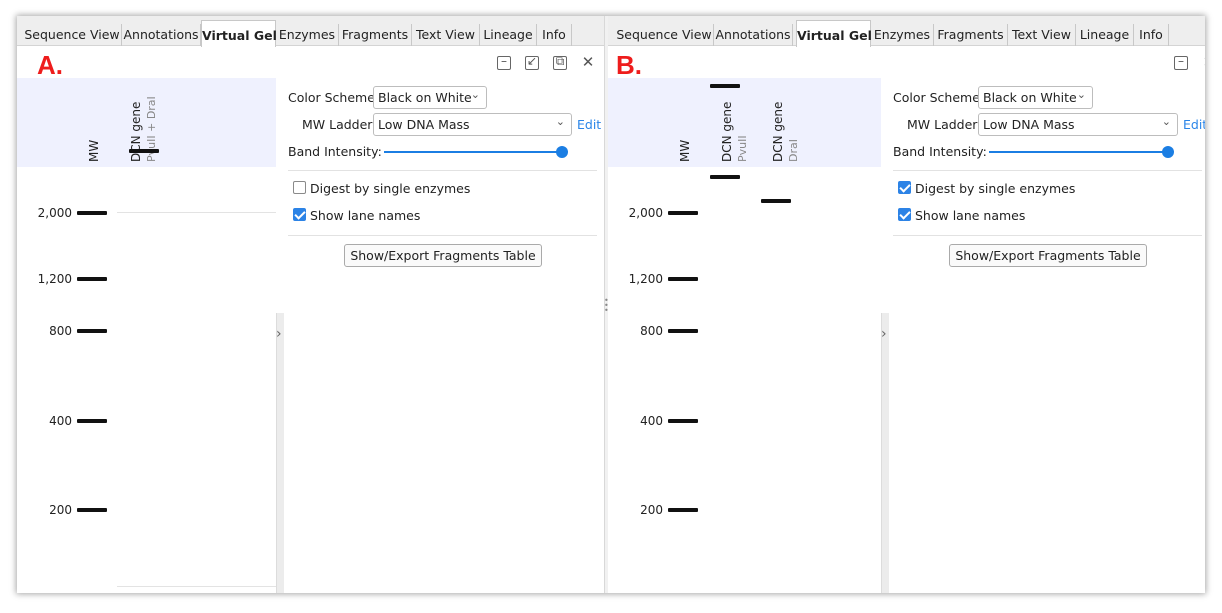 The image size is (1222, 613). I want to click on mw-label-800: 800, so click(651, 331).